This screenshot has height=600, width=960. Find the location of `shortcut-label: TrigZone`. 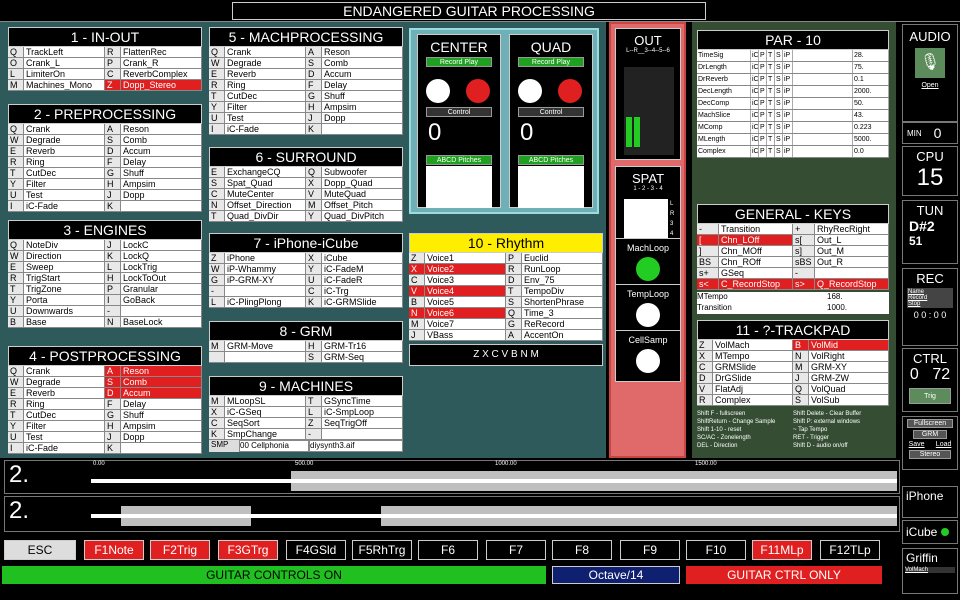

shortcut-label: TrigZone is located at coordinates (64, 289).